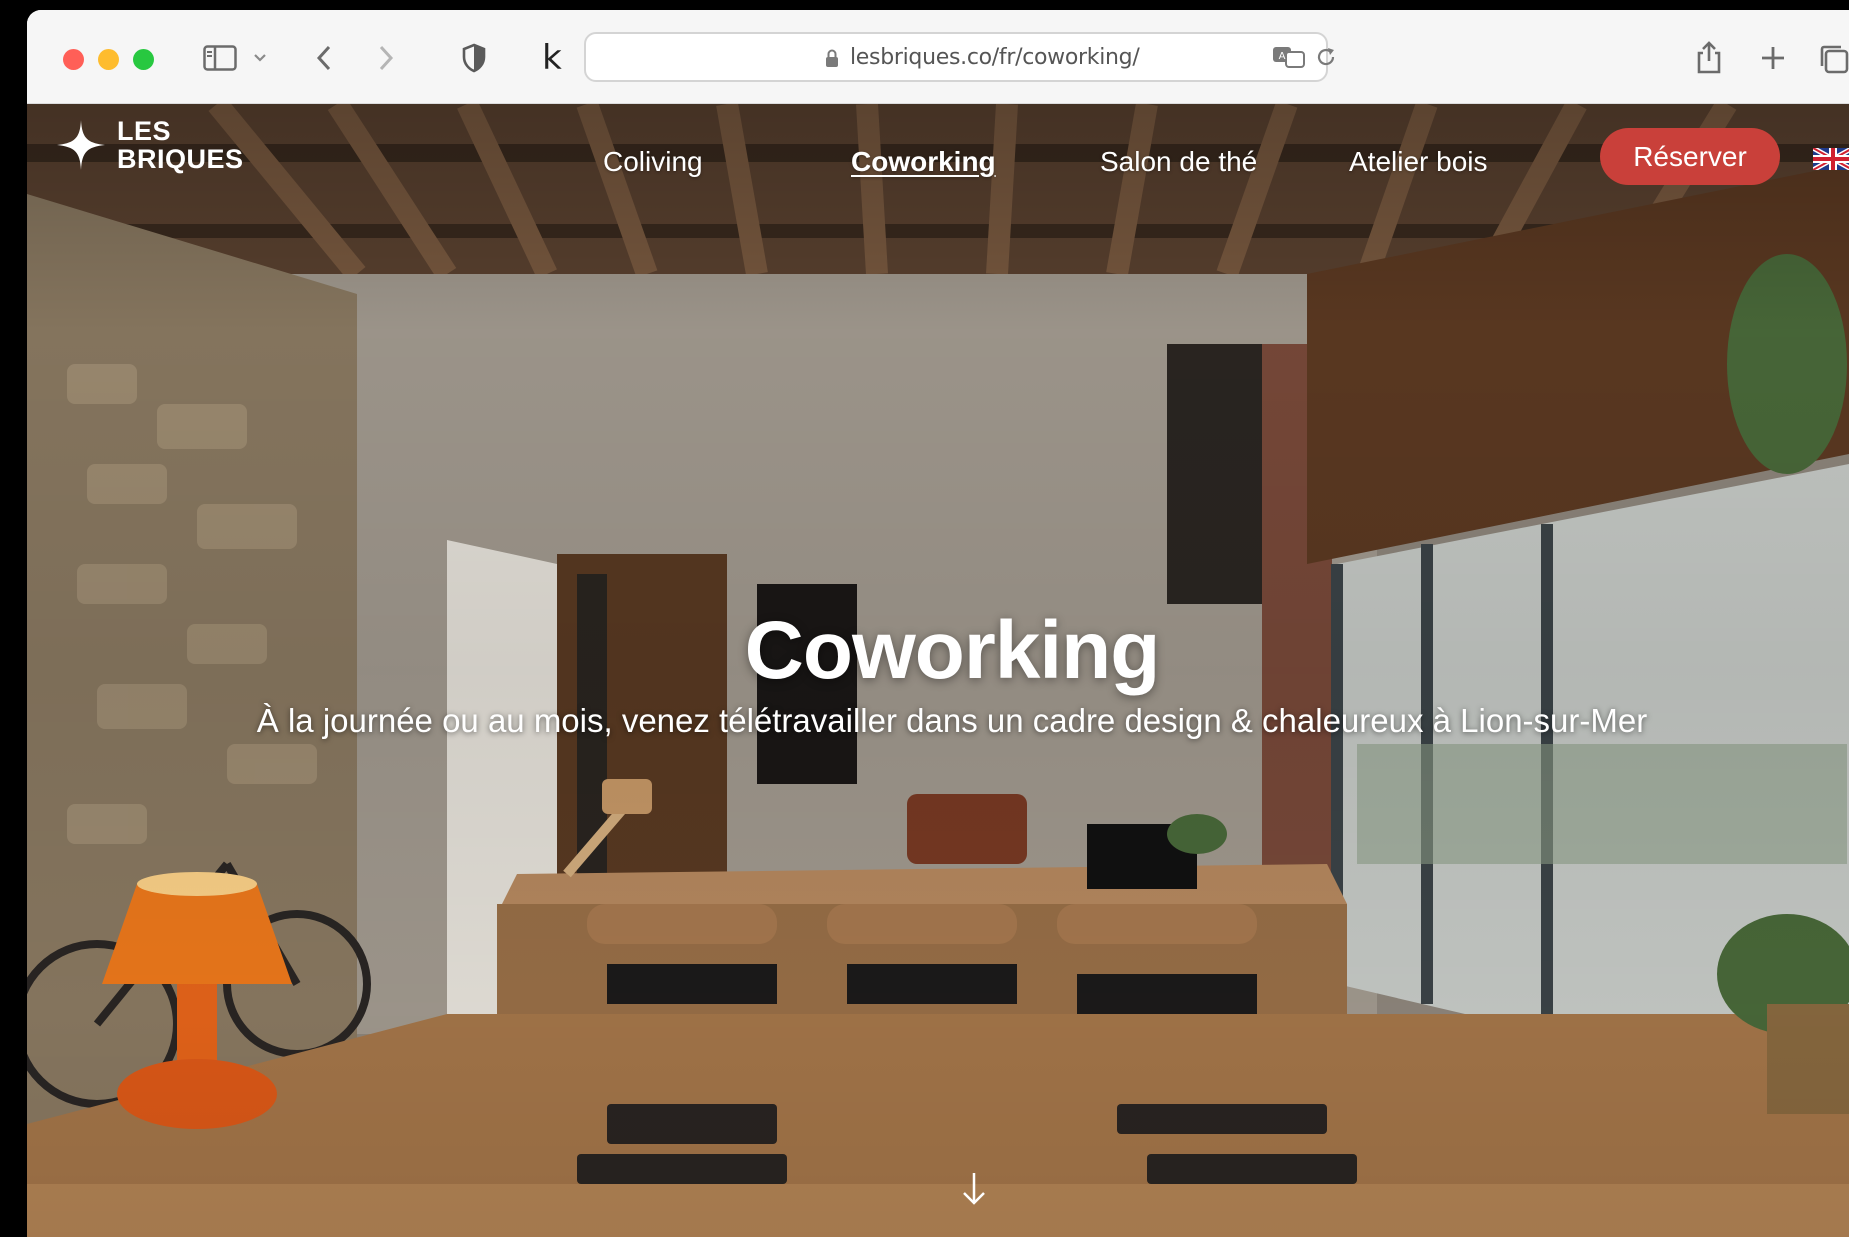 The image size is (1849, 1237). I want to click on translate-icon: A, so click(1289, 57).